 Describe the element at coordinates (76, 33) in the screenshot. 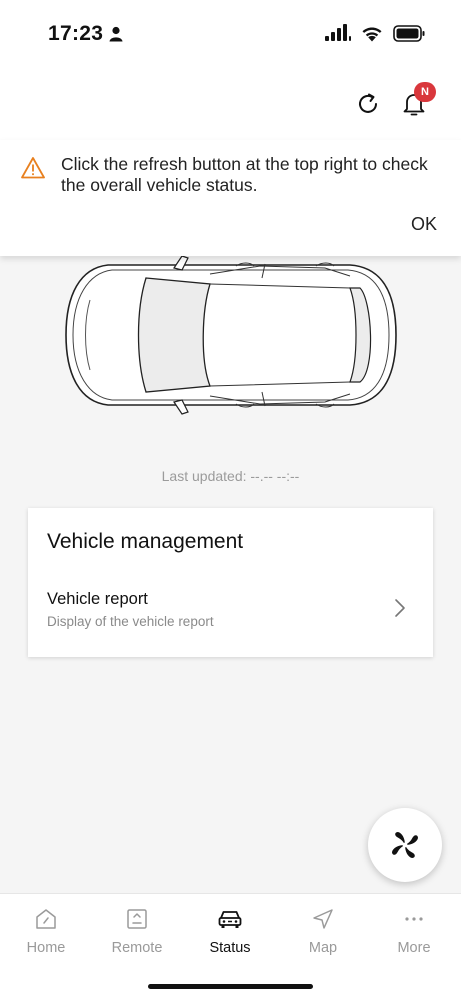

I see `clock: 17:23` at that location.